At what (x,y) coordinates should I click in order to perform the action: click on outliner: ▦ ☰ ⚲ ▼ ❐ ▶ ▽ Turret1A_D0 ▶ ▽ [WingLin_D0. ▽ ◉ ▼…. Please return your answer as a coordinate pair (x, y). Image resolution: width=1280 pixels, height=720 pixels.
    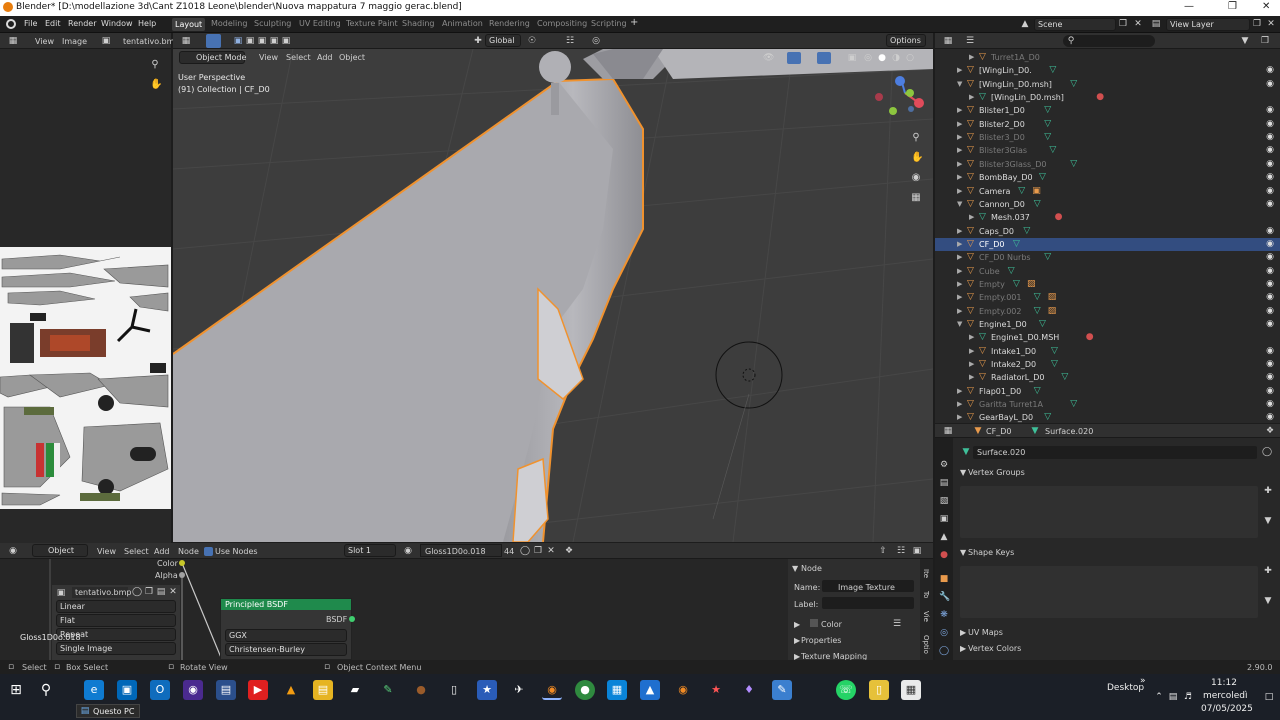
    Looking at the image, I should click on (1107, 228).